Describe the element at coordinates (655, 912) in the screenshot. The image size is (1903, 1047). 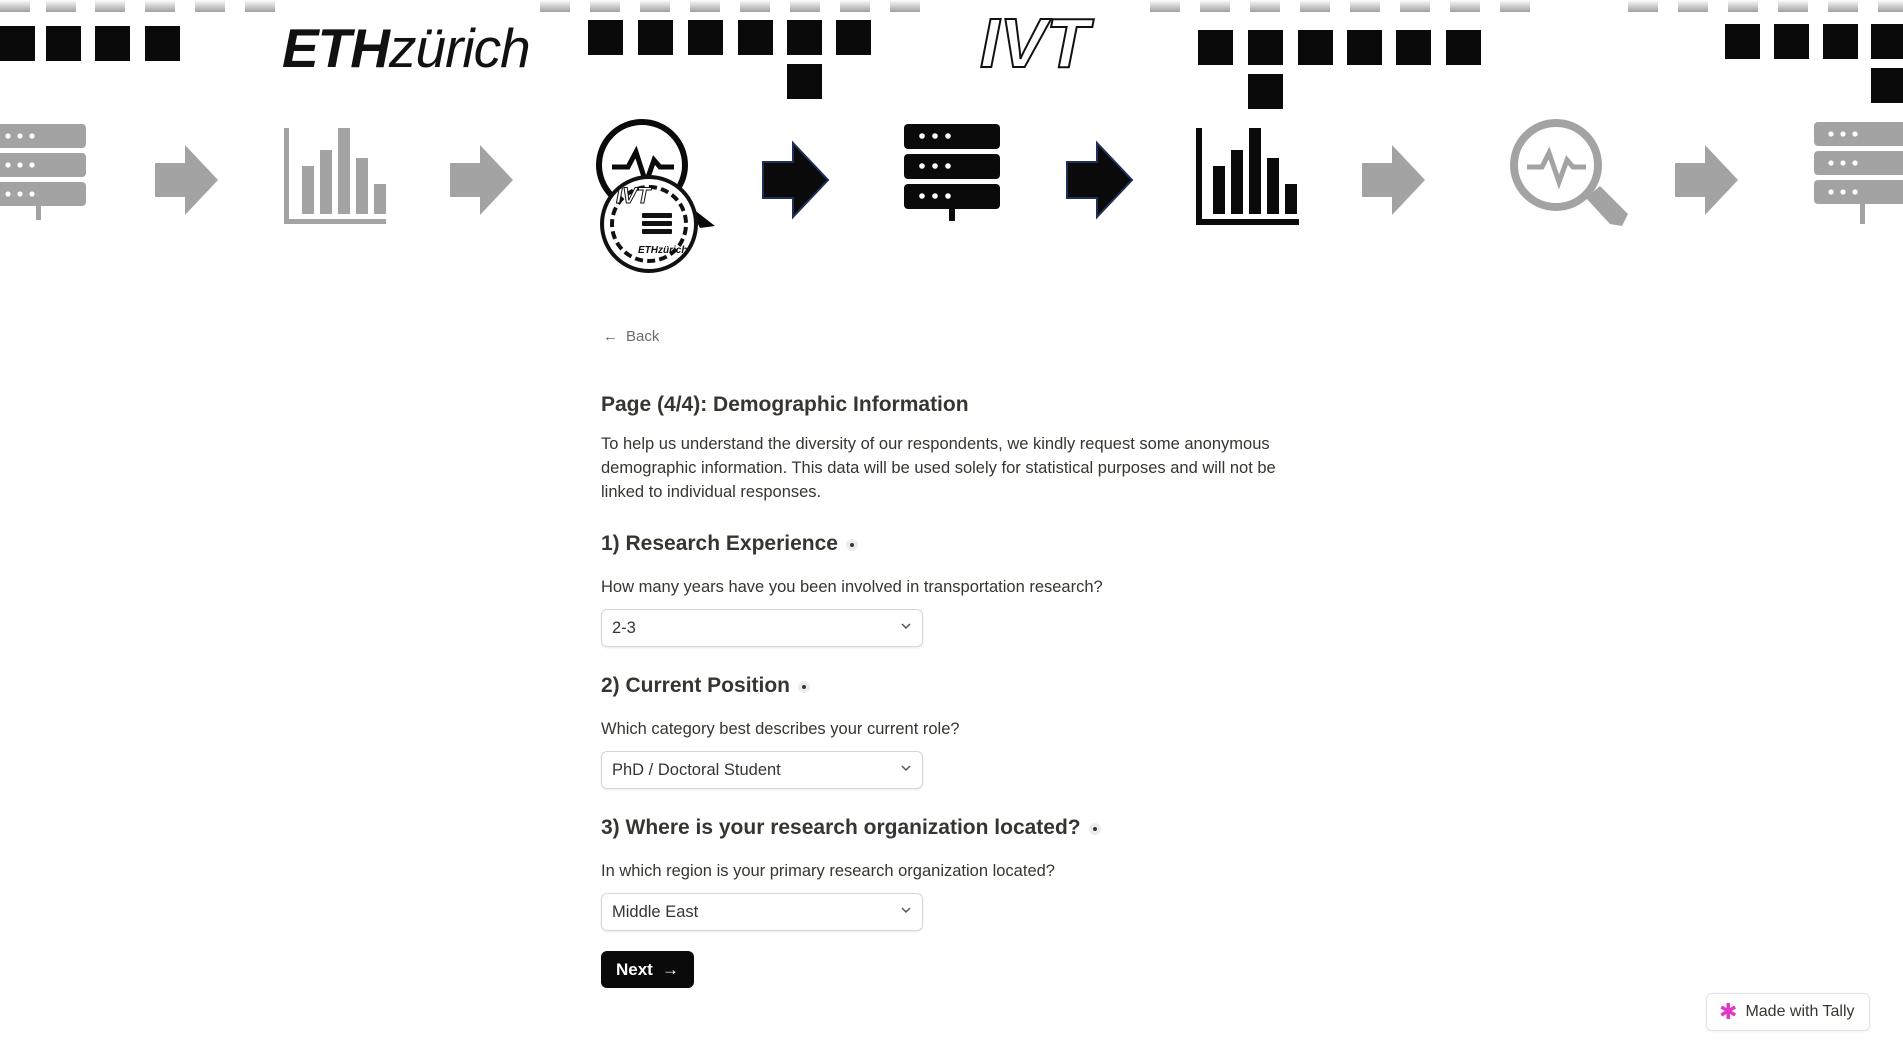
I see `region-select-value: Middle East` at that location.